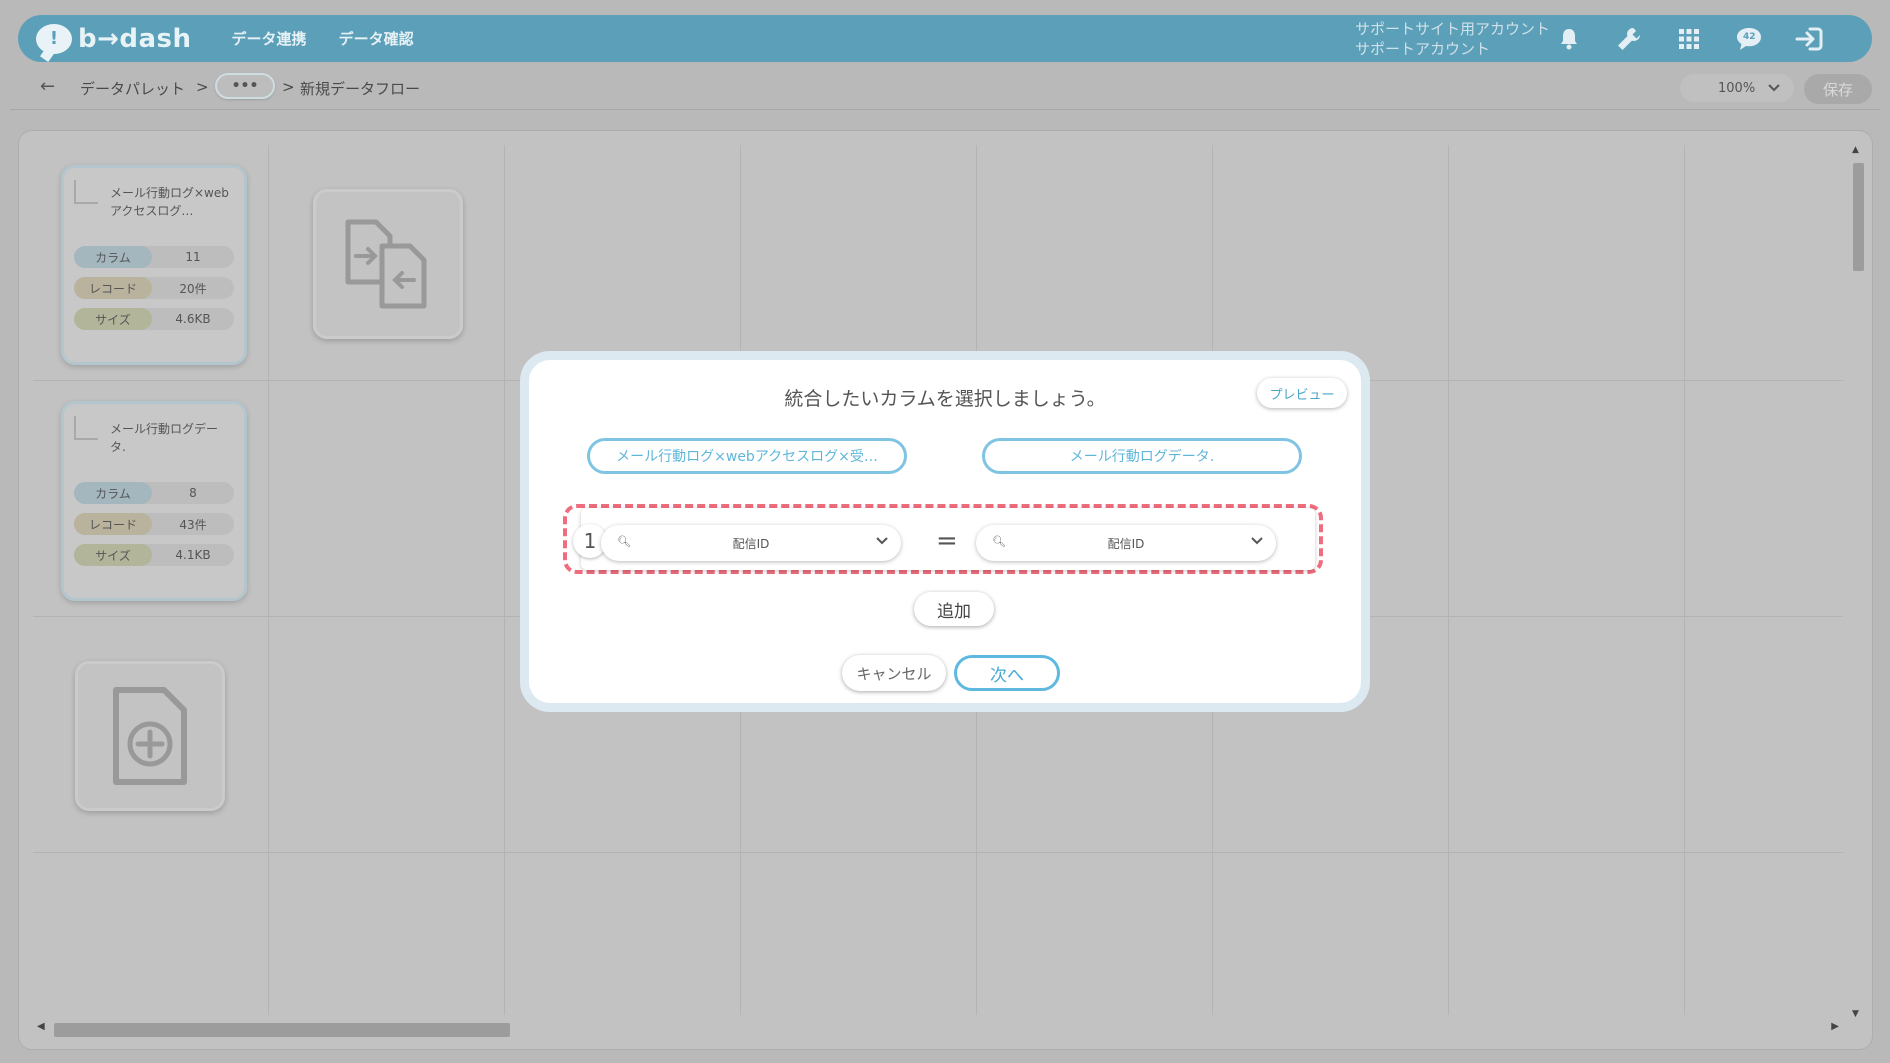 The width and height of the screenshot is (1890, 1063). What do you see at coordinates (954, 609) in the screenshot?
I see `add-condition-button: 追加` at bounding box center [954, 609].